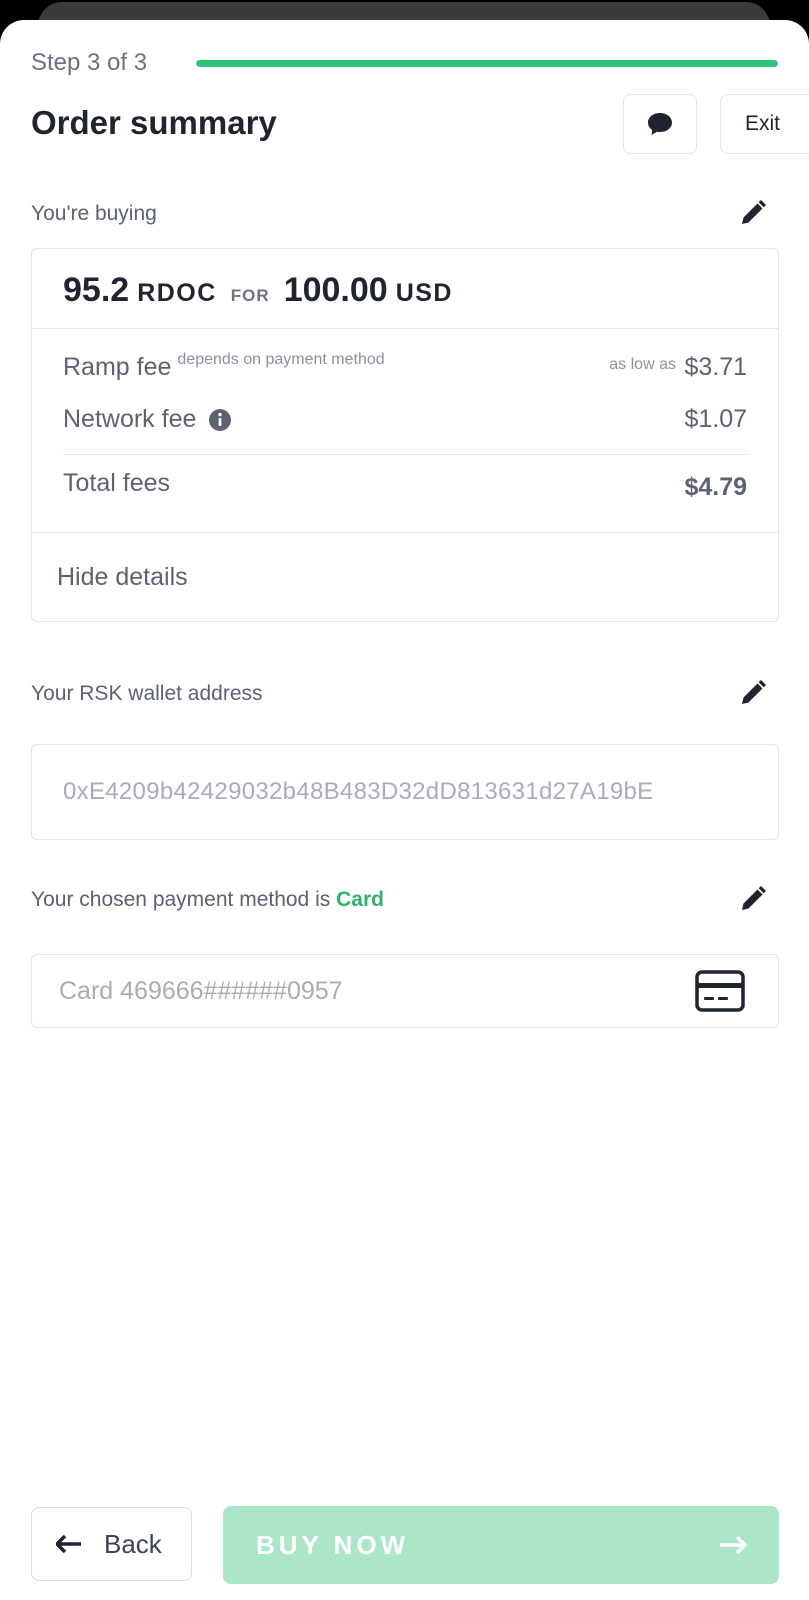 The height and width of the screenshot is (1600, 809). Describe the element at coordinates (424, 293) in the screenshot. I see `fiat-currency: USD` at that location.